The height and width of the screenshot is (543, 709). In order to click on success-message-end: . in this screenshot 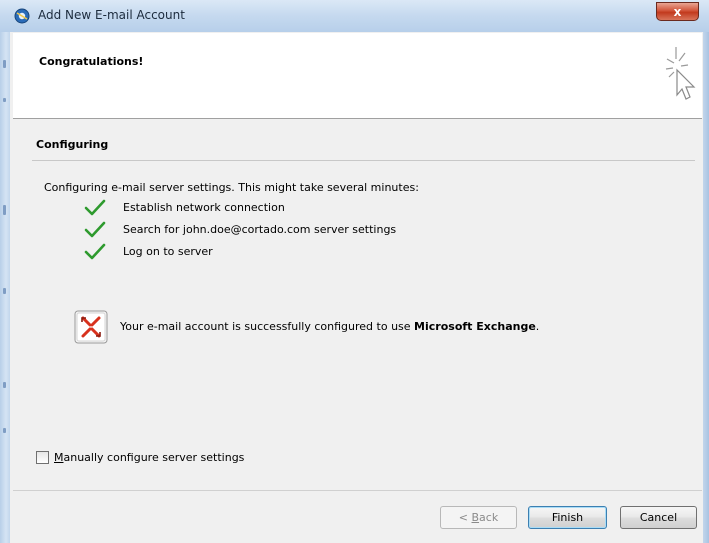, I will do `click(537, 326)`.